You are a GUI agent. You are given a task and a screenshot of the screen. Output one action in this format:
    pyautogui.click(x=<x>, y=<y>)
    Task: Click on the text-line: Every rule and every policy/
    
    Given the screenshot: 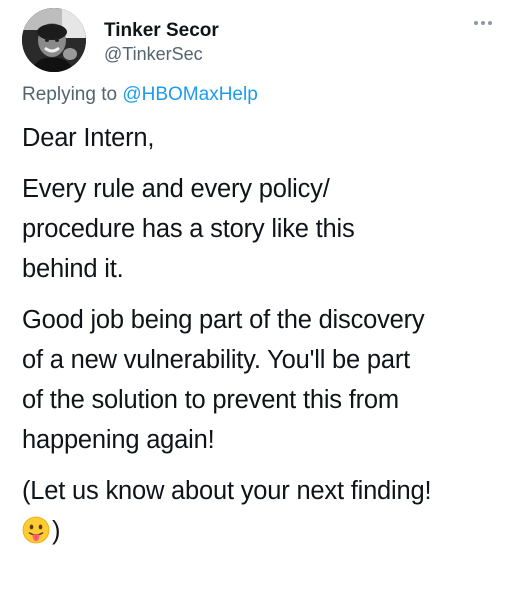 What is the action you would take?
    pyautogui.click(x=176, y=189)
    